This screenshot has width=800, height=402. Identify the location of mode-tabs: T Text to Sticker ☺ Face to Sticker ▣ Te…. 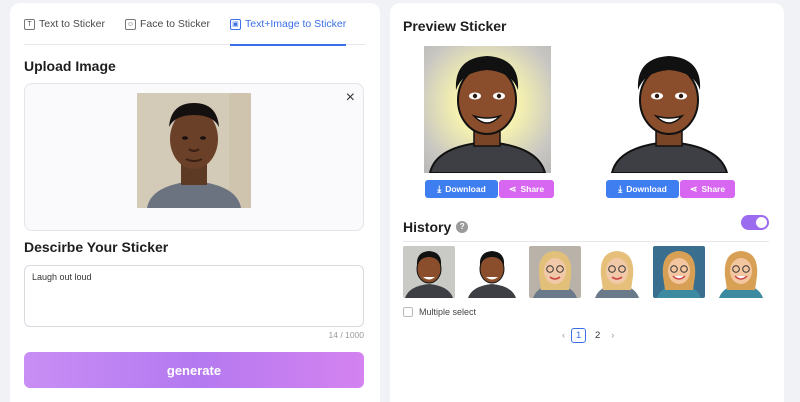
(195, 24).